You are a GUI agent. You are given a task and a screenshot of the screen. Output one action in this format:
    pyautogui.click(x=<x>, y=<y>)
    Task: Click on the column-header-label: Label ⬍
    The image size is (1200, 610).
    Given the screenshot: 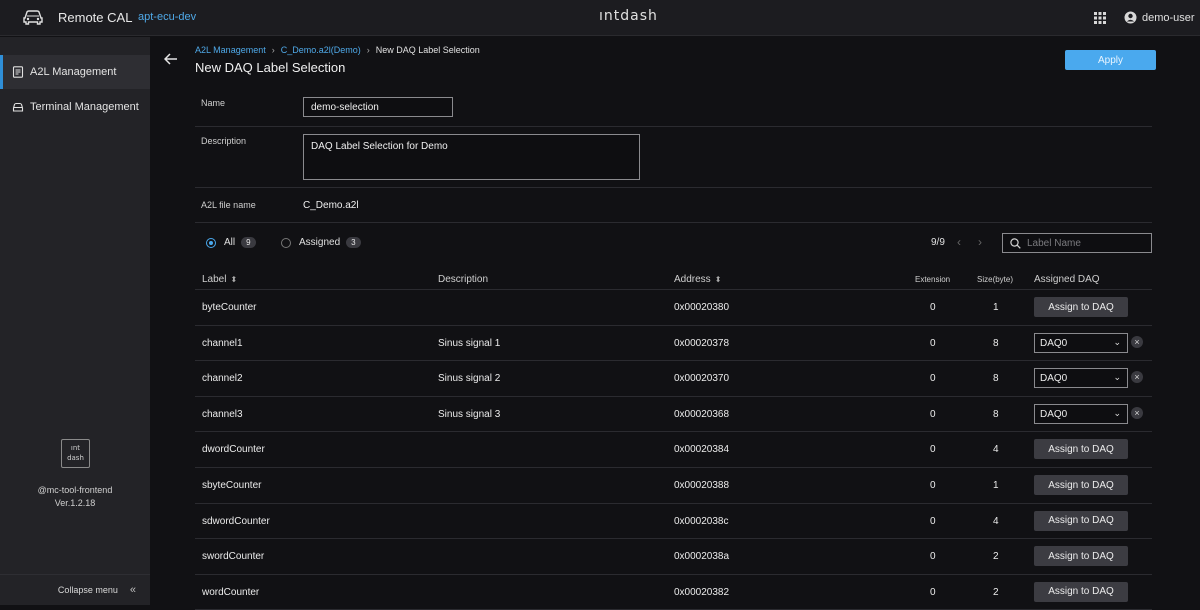 What is the action you would take?
    pyautogui.click(x=219, y=279)
    